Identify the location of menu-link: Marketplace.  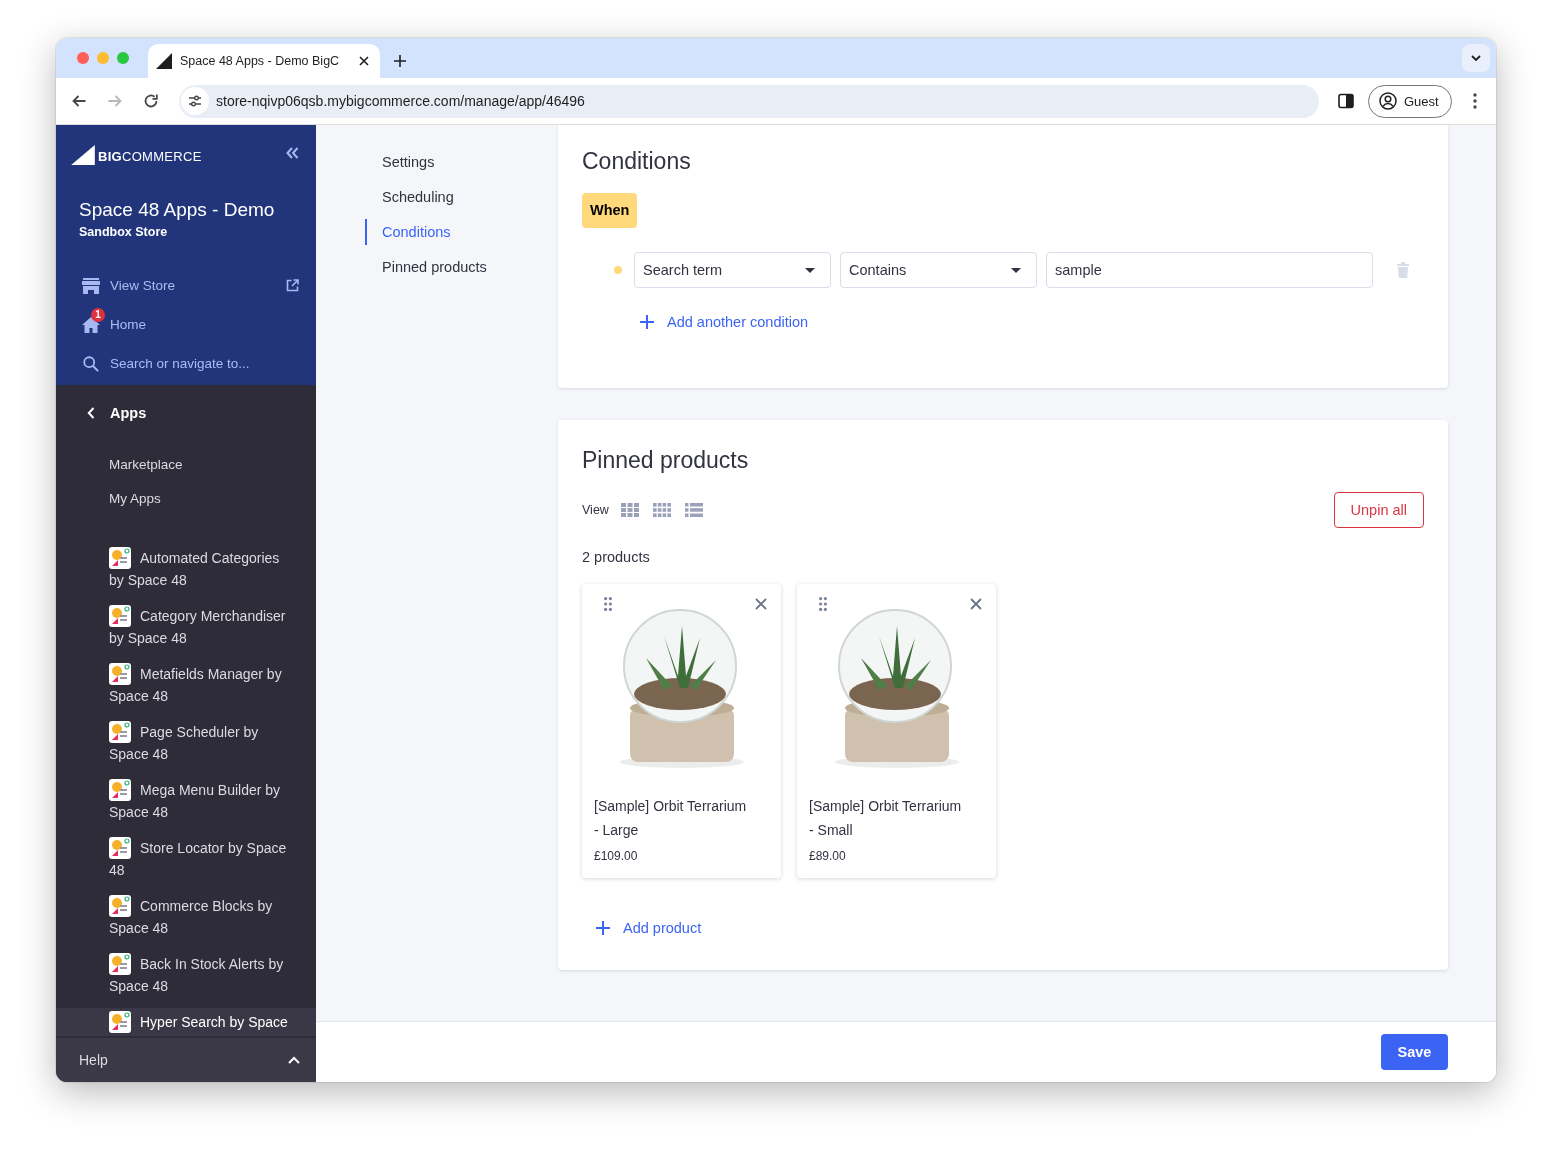
(186, 465).